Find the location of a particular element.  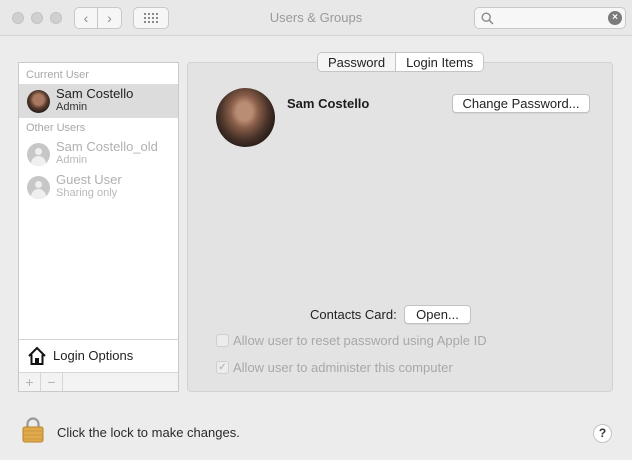

current-user-header: Current User is located at coordinates (57, 75).